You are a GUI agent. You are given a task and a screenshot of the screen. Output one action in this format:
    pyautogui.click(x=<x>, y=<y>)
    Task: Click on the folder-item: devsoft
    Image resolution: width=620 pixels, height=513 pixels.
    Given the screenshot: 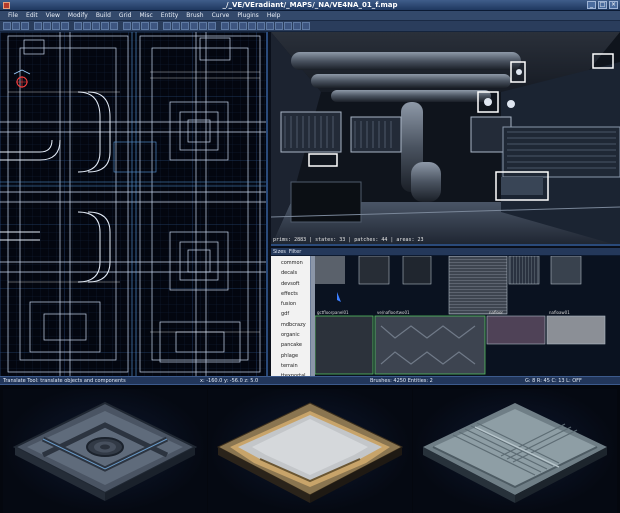 What is the action you would take?
    pyautogui.click(x=290, y=284)
    